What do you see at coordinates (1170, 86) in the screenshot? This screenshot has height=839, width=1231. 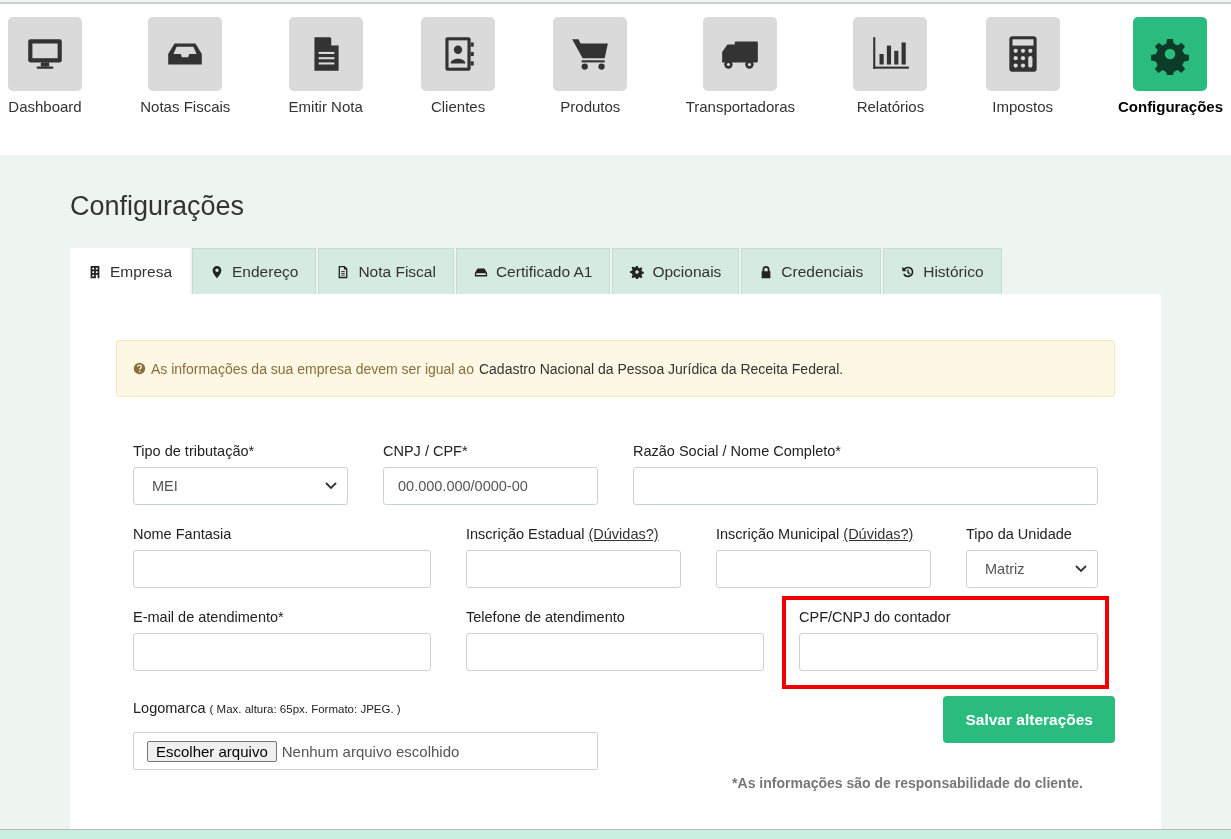 I see `nav-item: Configurações` at bounding box center [1170, 86].